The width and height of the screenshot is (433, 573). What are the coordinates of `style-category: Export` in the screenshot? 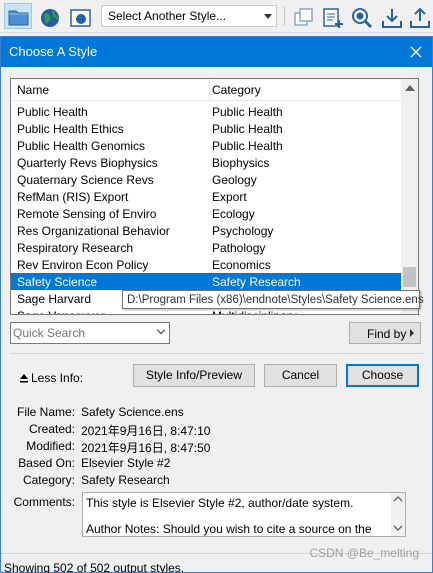 It's located at (229, 197).